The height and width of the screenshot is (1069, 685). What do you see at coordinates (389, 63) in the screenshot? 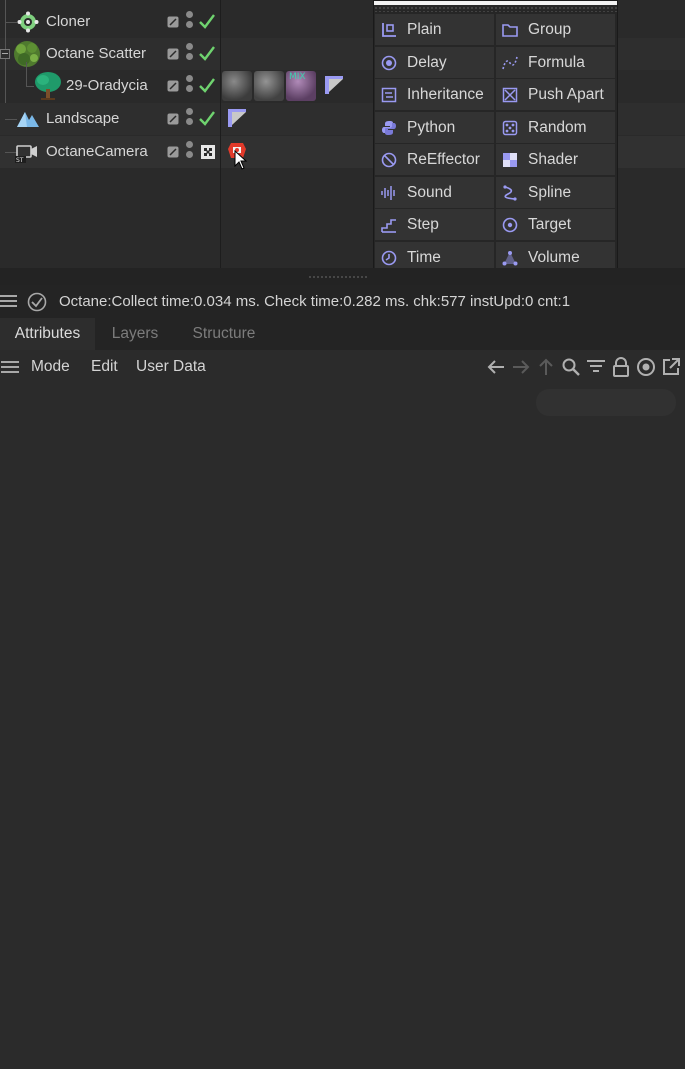
I see `delay-icon` at bounding box center [389, 63].